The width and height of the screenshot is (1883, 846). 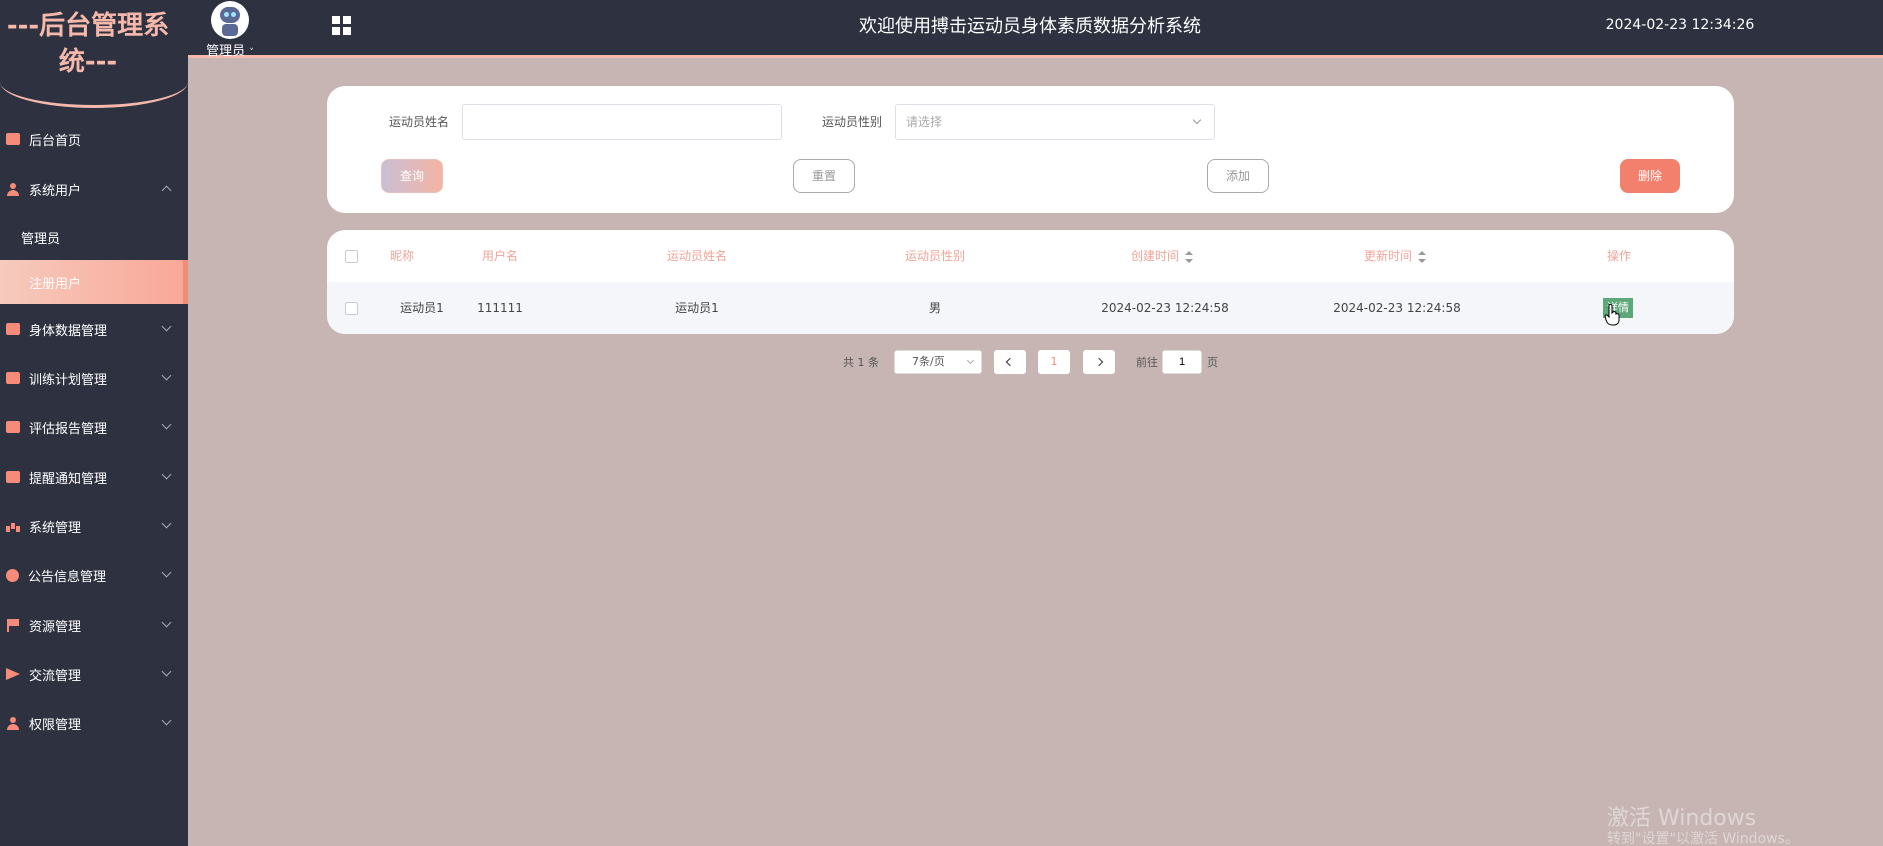 I want to click on cell-updated-time: 2024-02-23 12:24:58, so click(x=1397, y=308).